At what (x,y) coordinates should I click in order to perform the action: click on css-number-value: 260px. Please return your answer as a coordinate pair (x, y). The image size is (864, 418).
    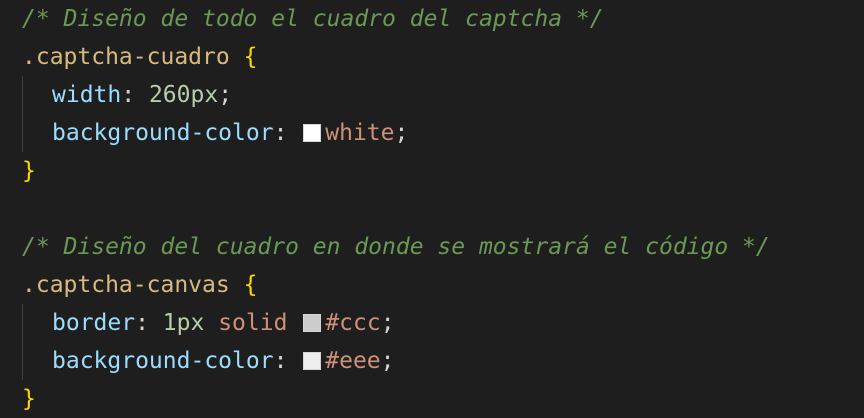
    Looking at the image, I should click on (183, 95).